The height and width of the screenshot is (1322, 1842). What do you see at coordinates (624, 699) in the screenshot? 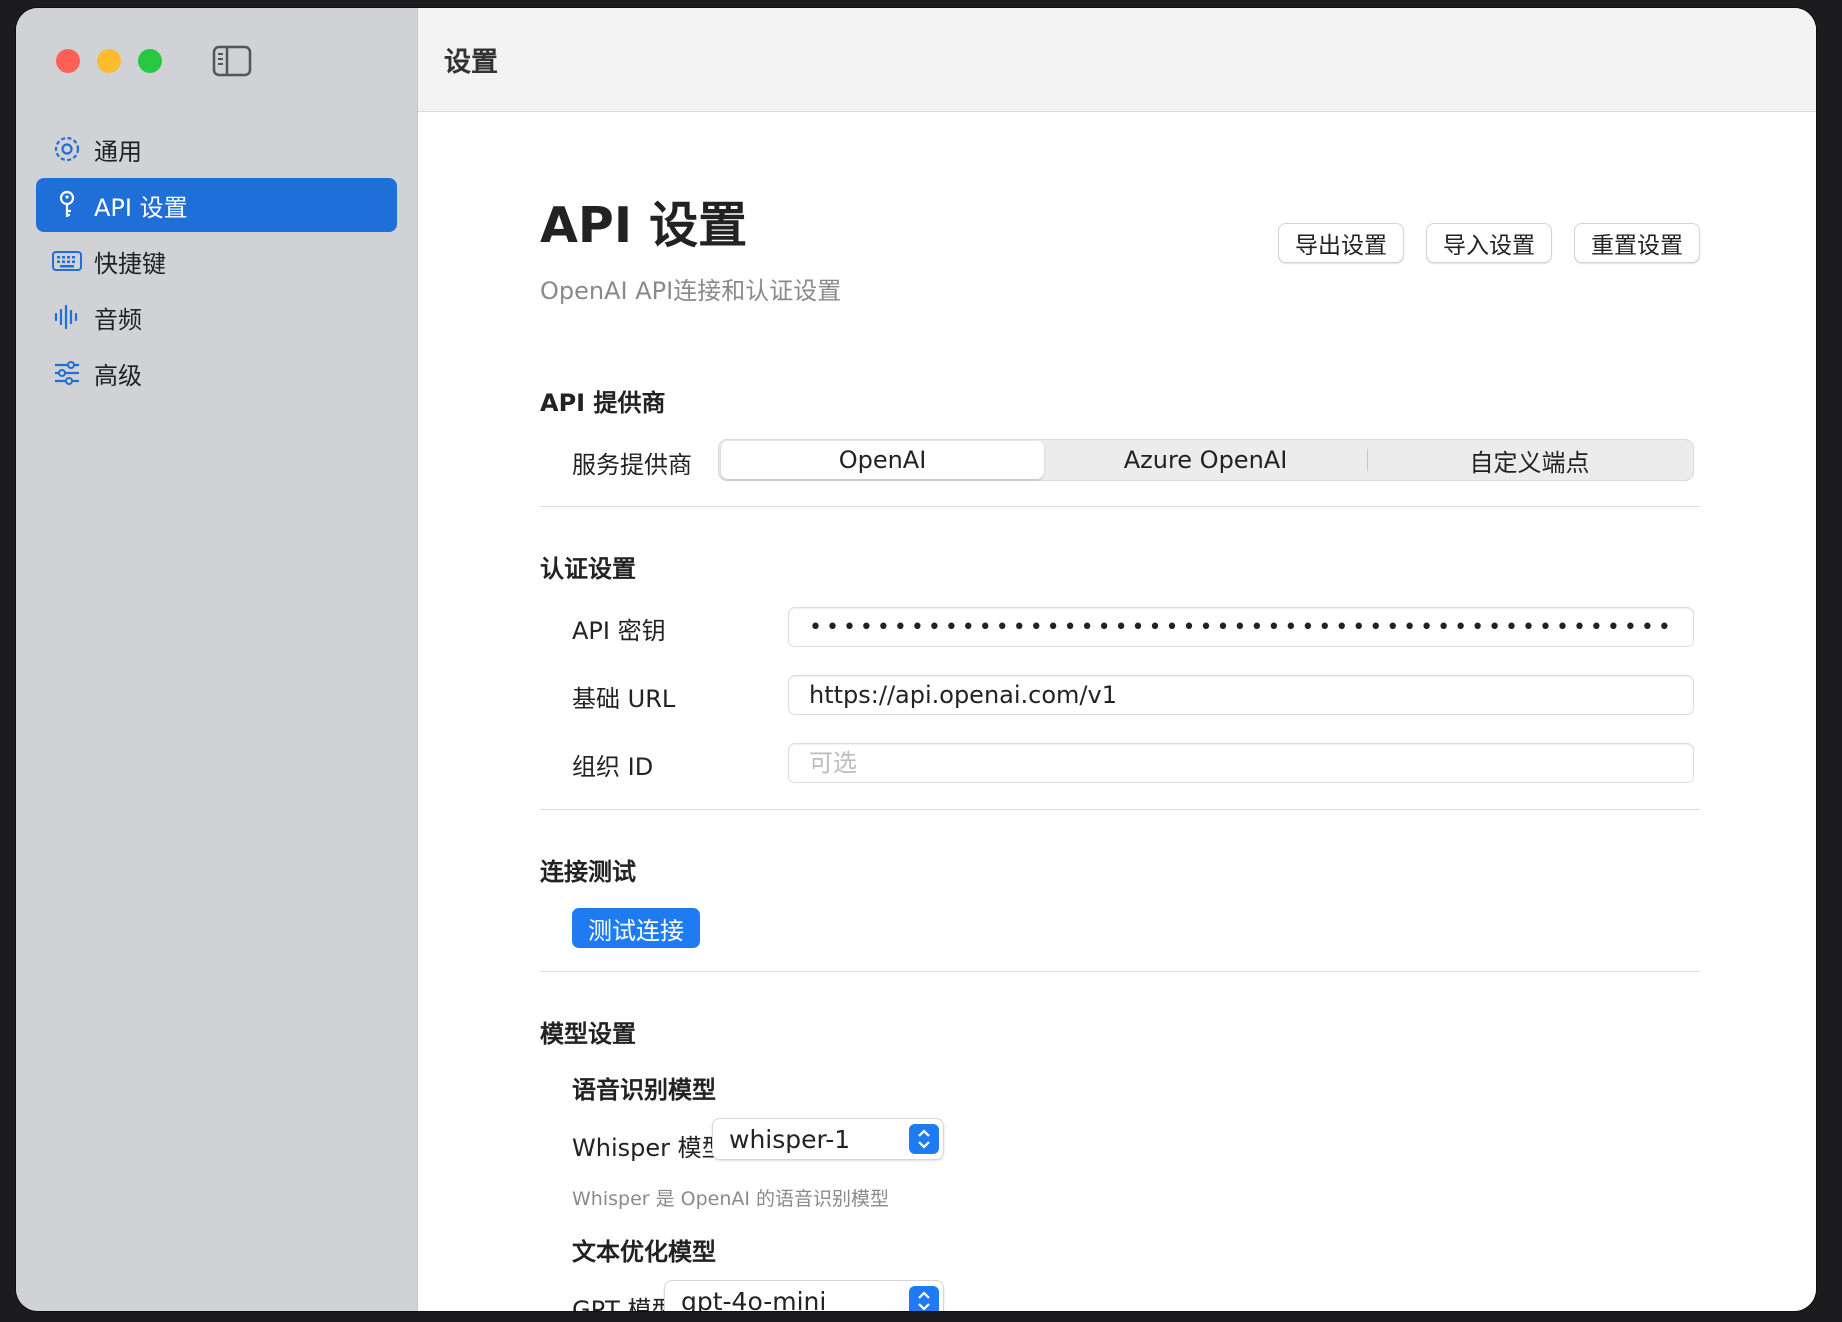
I see `base-url-label: 基础 URL` at bounding box center [624, 699].